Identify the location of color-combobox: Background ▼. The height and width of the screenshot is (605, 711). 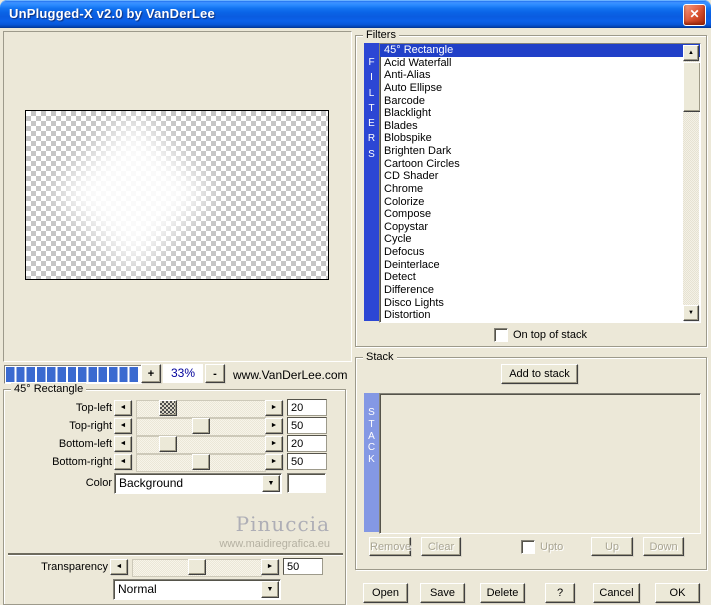
(198, 483).